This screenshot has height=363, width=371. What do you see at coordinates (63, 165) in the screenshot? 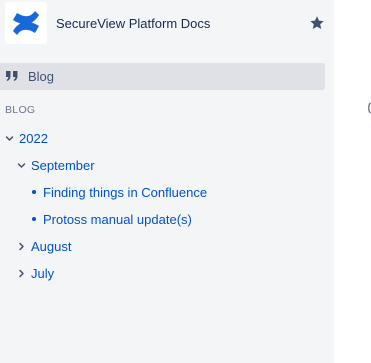
I see `tree-item-label: September` at bounding box center [63, 165].